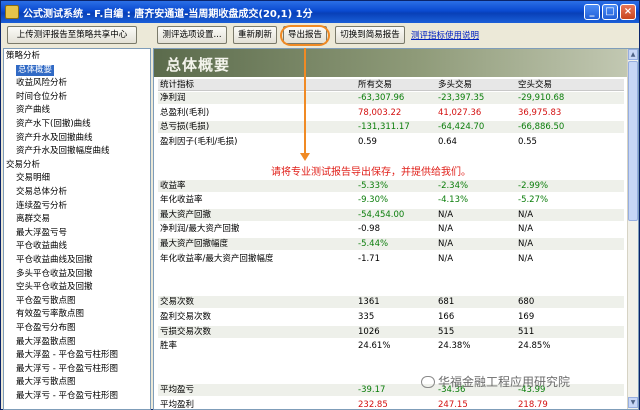 The image size is (640, 410). Describe the element at coordinates (373, 200) in the screenshot. I see `table-cell: -9.30%` at that location.